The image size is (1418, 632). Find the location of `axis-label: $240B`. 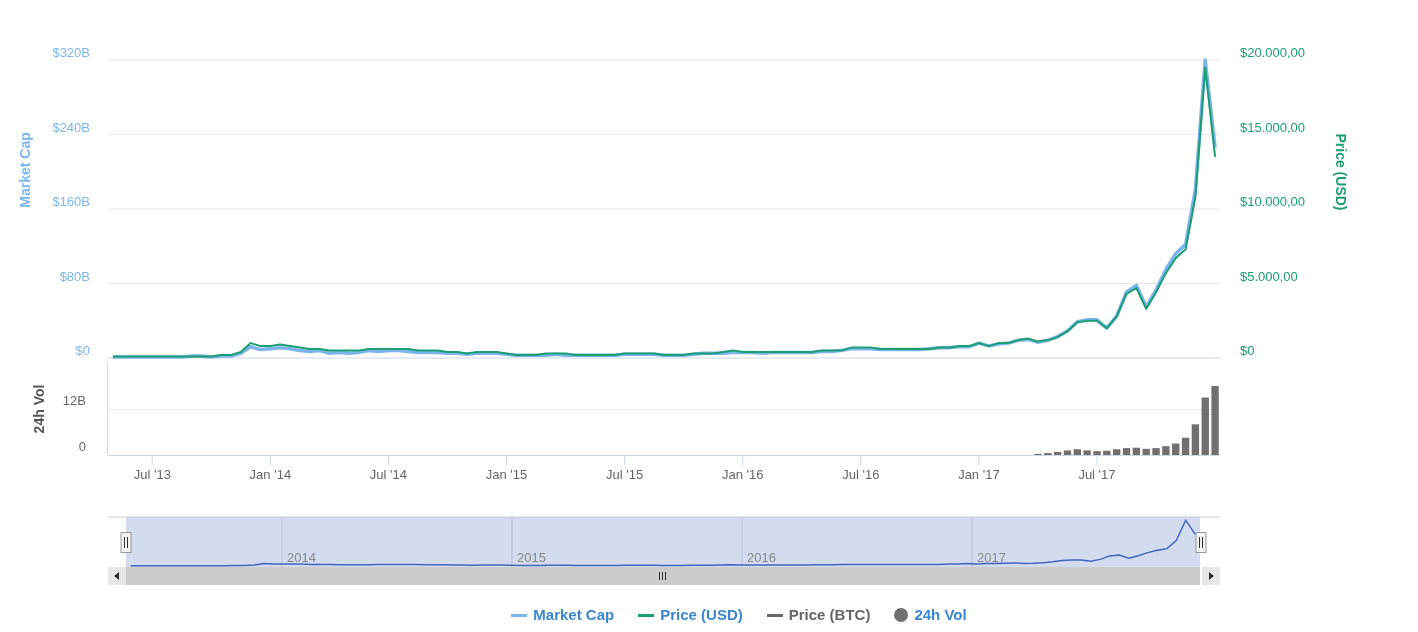

axis-label: $240B is located at coordinates (71, 127).